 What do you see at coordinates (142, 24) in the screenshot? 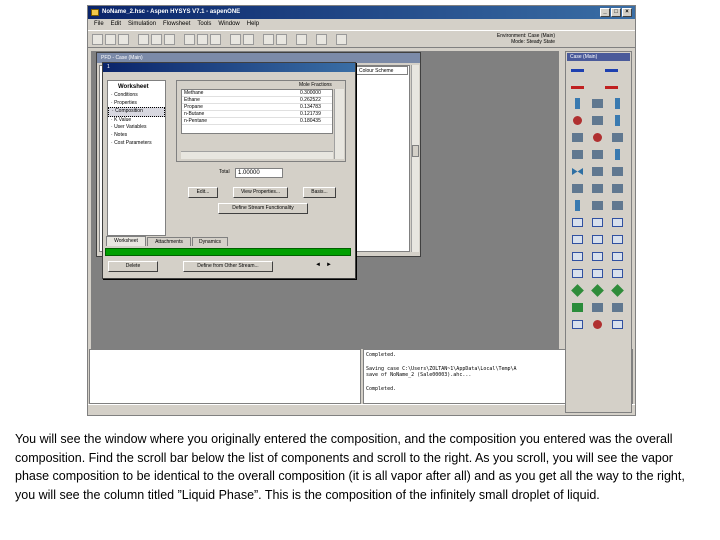
I see `menu-simulation: Simulation` at bounding box center [142, 24].